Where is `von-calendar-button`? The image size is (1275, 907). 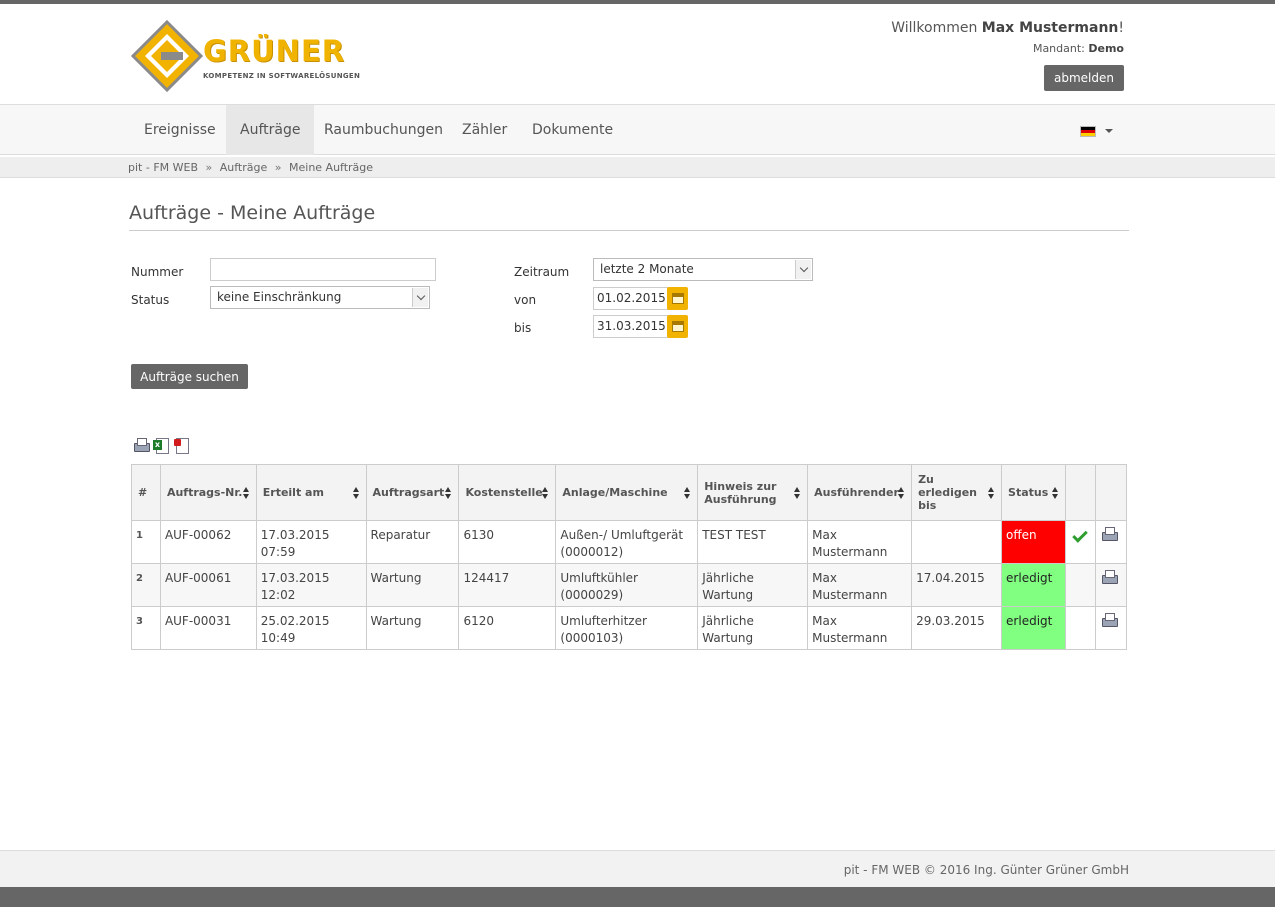
von-calendar-button is located at coordinates (677, 298).